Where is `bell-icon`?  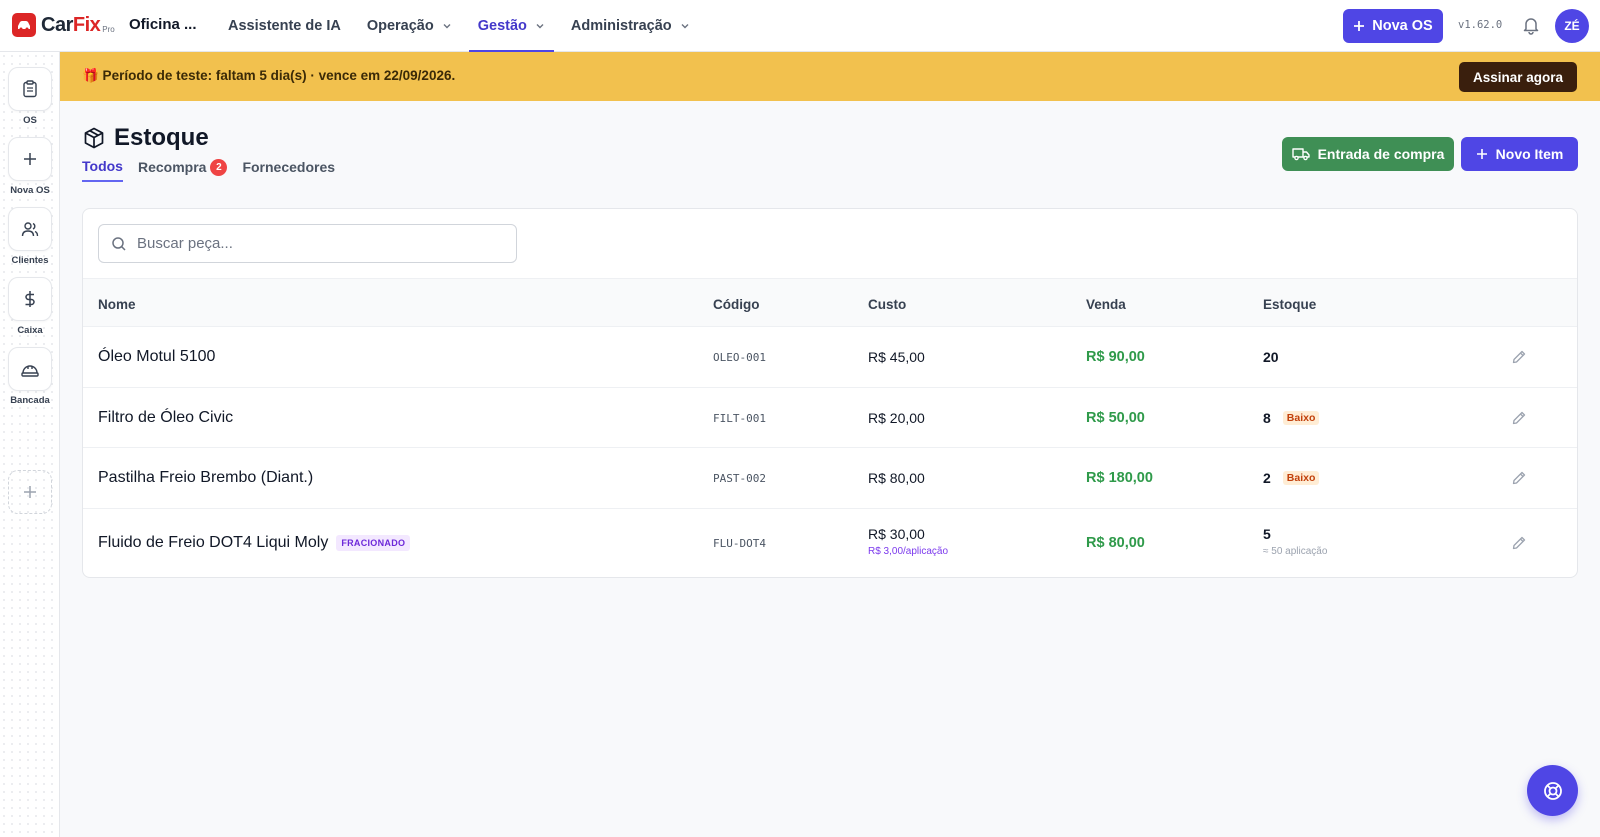
bell-icon is located at coordinates (1531, 25).